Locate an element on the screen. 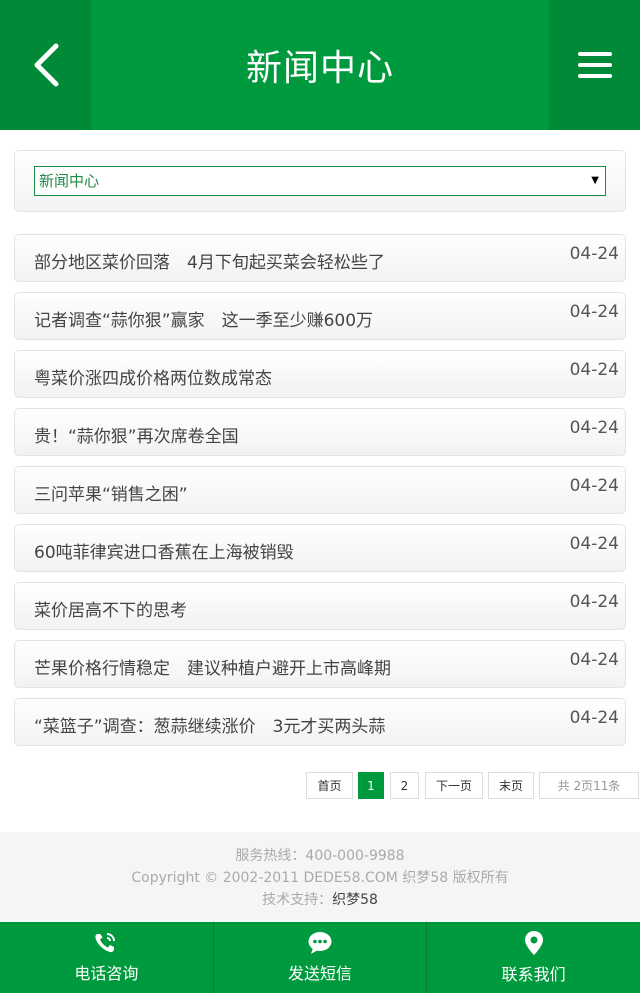 The height and width of the screenshot is (993, 640). page-count-info: 共 2页11条 is located at coordinates (589, 785).